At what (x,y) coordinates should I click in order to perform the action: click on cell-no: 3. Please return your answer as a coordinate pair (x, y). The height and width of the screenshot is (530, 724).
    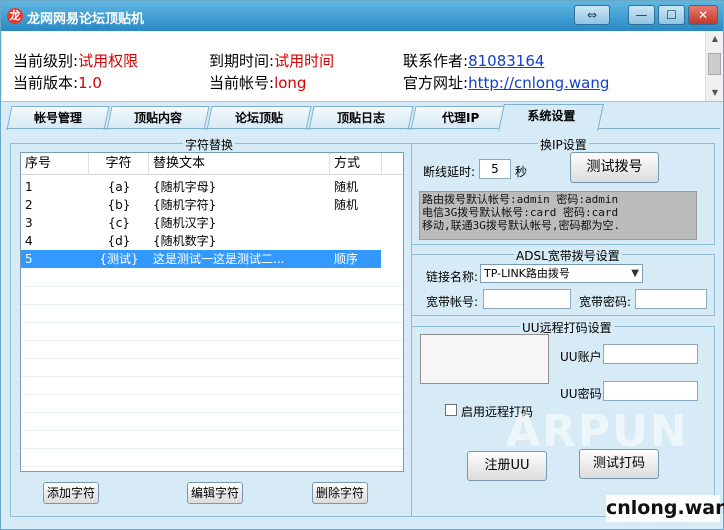
    Looking at the image, I should click on (29, 223).